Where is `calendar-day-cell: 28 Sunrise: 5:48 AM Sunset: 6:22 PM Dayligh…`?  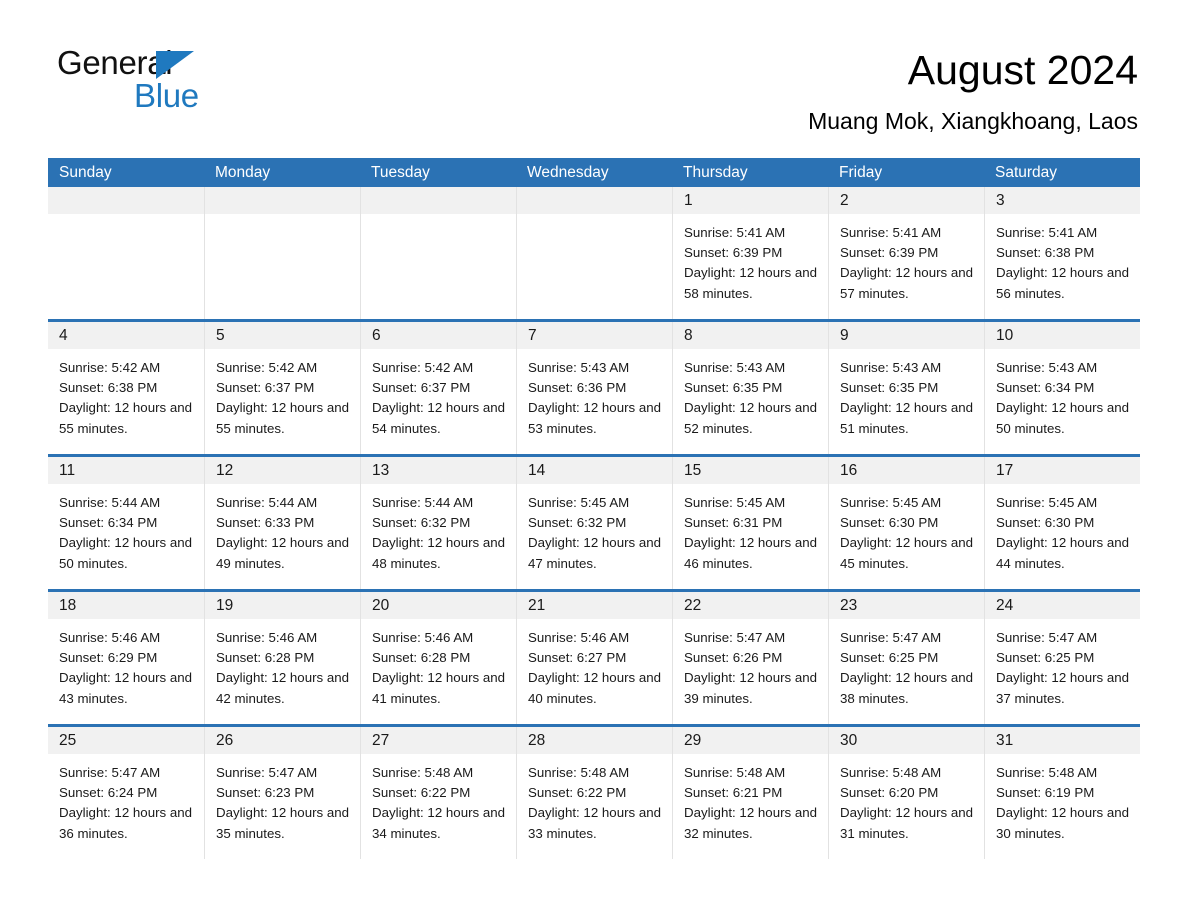 calendar-day-cell: 28 Sunrise: 5:48 AM Sunset: 6:22 PM Dayligh… is located at coordinates (594, 793).